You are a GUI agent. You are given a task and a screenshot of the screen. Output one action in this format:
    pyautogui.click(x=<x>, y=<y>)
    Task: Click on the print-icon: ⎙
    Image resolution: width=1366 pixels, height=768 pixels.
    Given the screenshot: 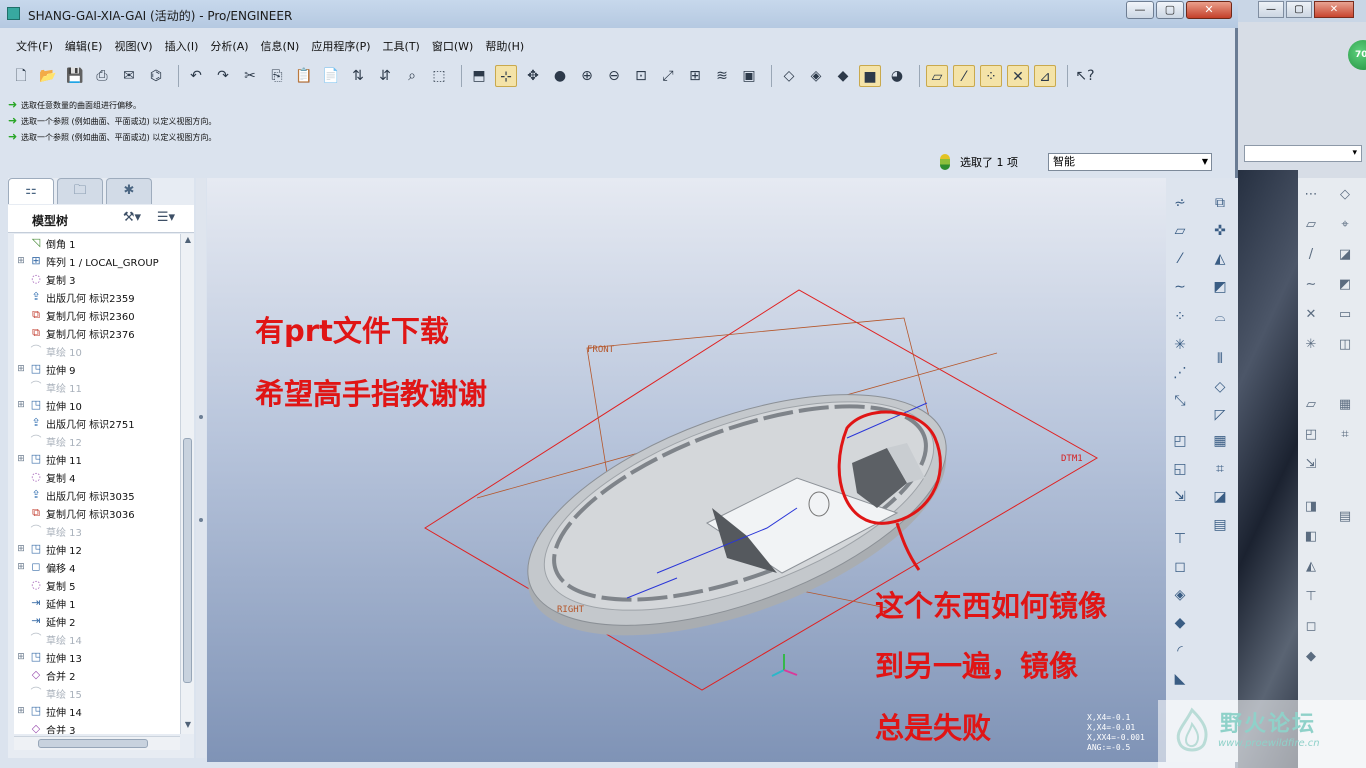 What is the action you would take?
    pyautogui.click(x=102, y=76)
    